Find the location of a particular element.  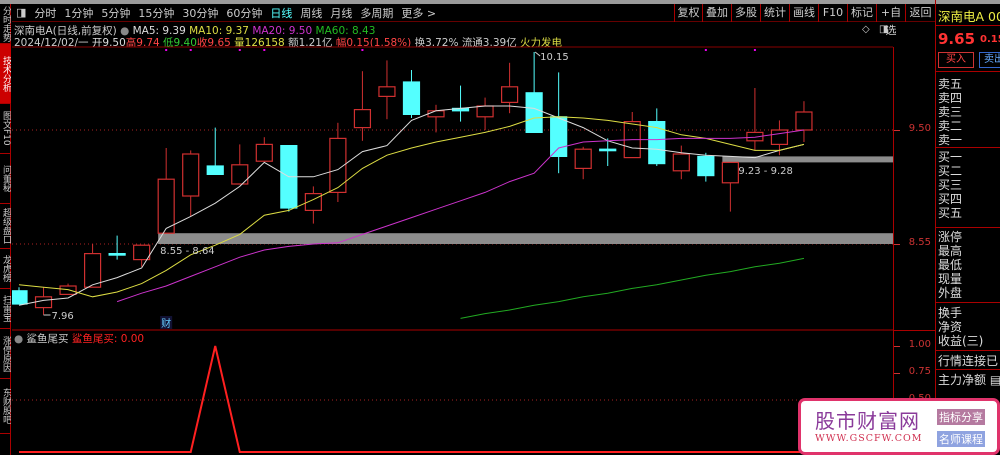

quote-label-13: 现量 is located at coordinates (950, 279).